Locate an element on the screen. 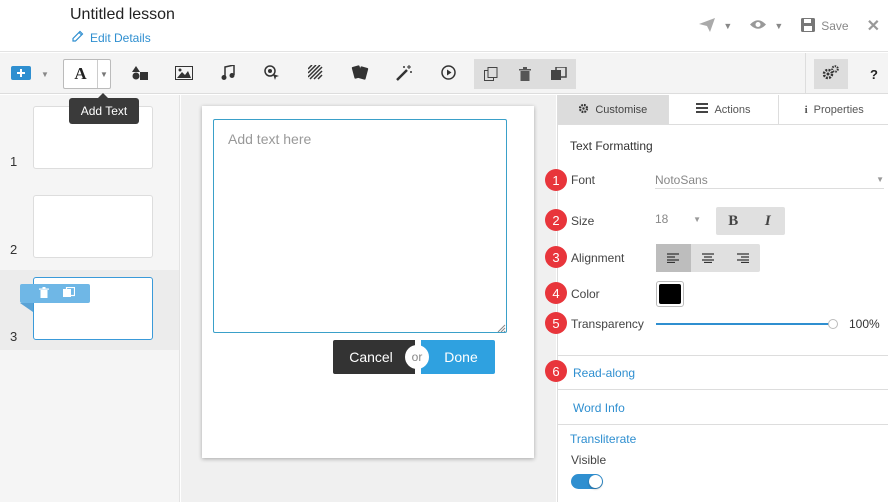  shapes-icon is located at coordinates (140, 74).